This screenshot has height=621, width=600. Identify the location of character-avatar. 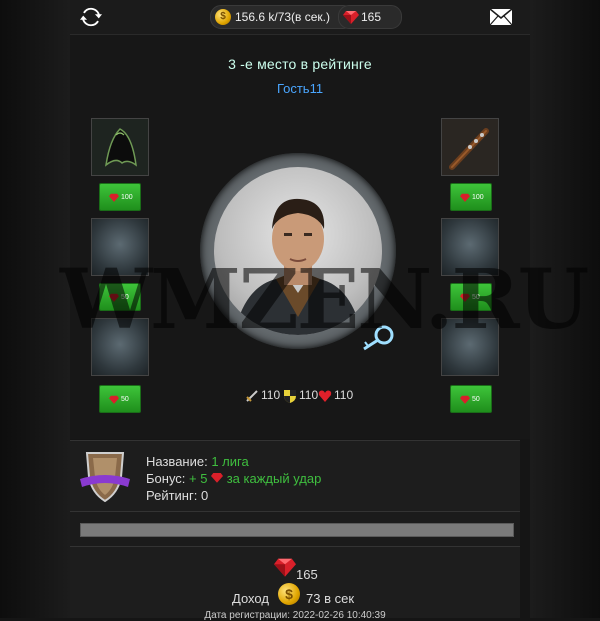
(298, 266).